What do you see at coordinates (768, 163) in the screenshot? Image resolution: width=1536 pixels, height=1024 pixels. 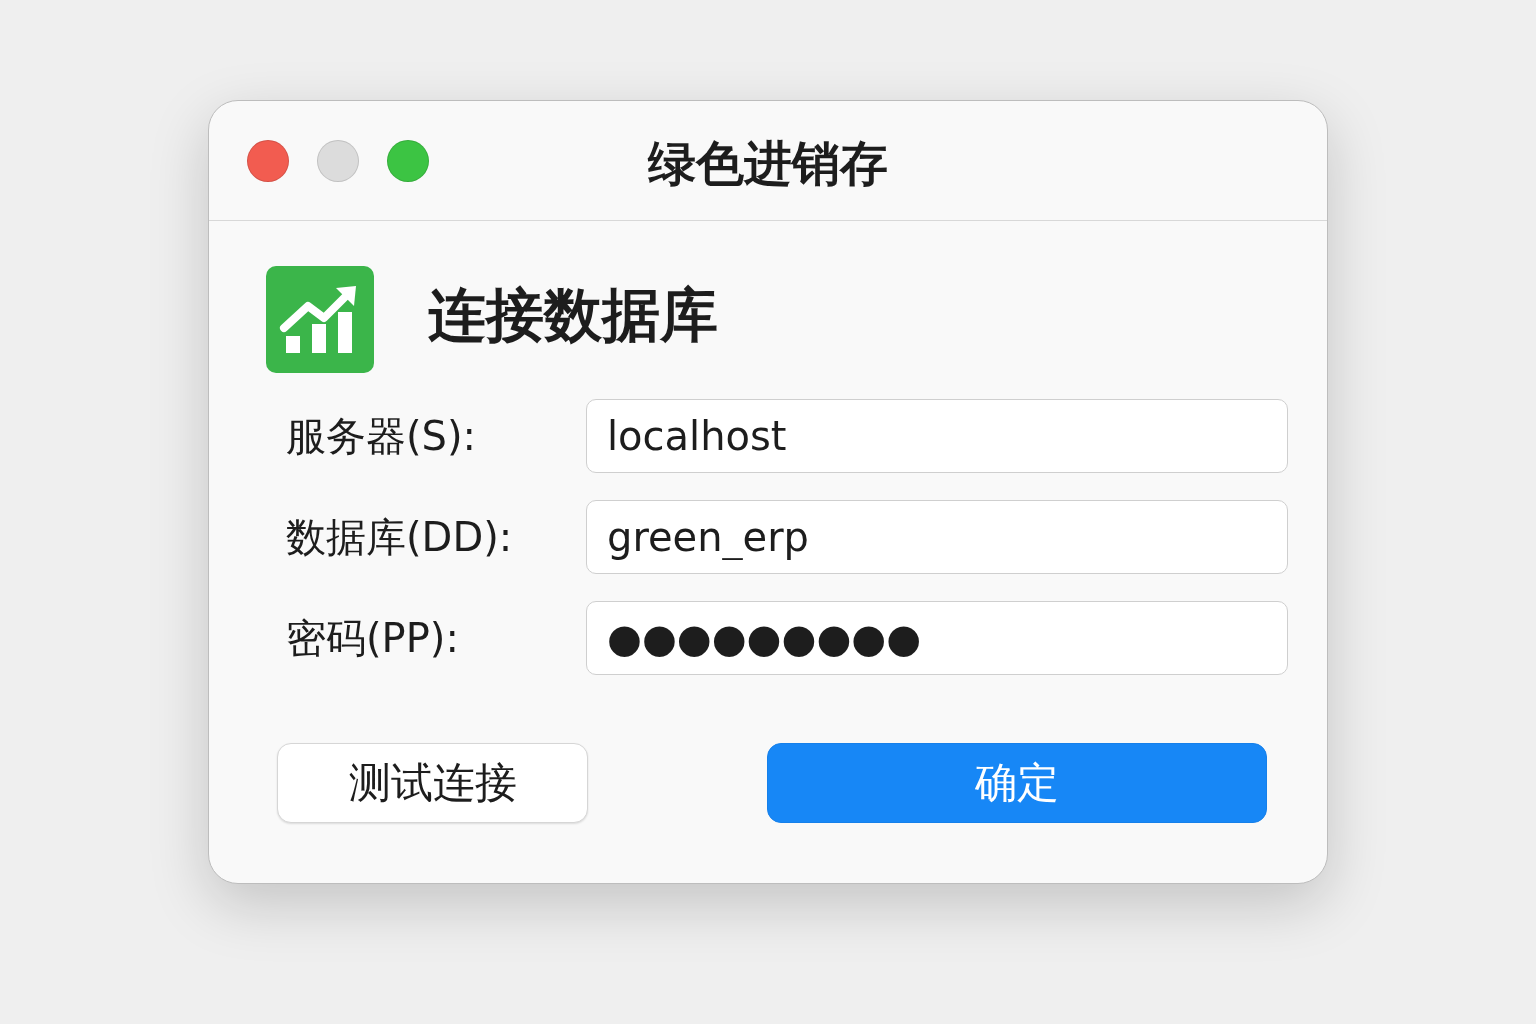 I see `window-title: 绿色进销存` at bounding box center [768, 163].